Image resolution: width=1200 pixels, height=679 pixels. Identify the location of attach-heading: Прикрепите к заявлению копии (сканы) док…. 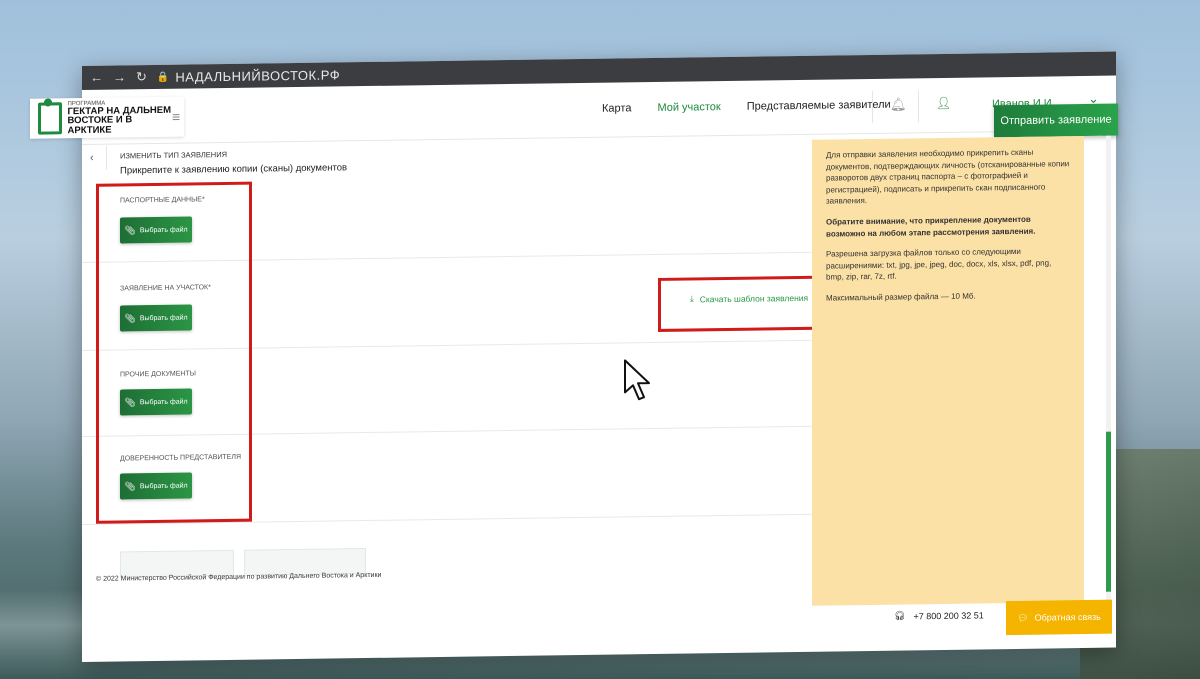
(234, 169).